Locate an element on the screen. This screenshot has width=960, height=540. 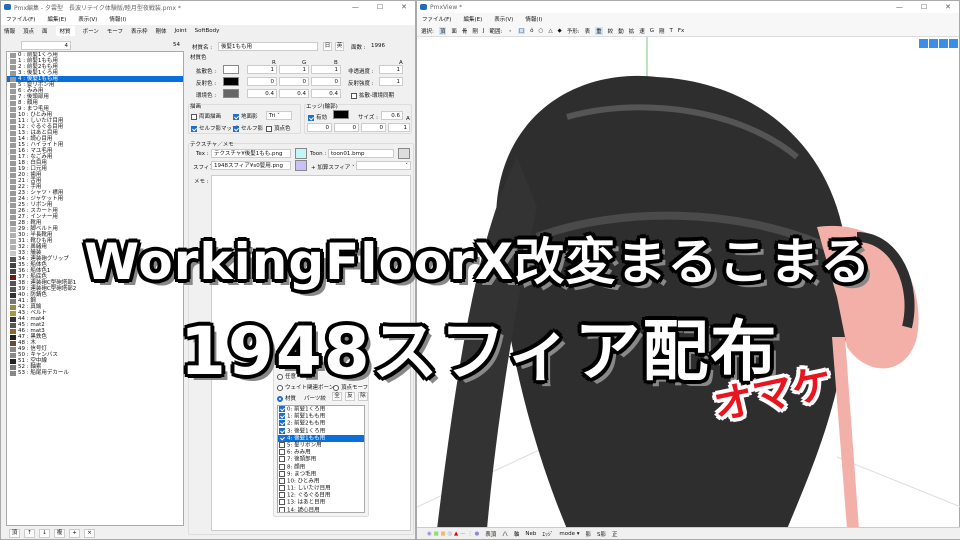
toolbar-button: 予形: is located at coordinates (573, 31).